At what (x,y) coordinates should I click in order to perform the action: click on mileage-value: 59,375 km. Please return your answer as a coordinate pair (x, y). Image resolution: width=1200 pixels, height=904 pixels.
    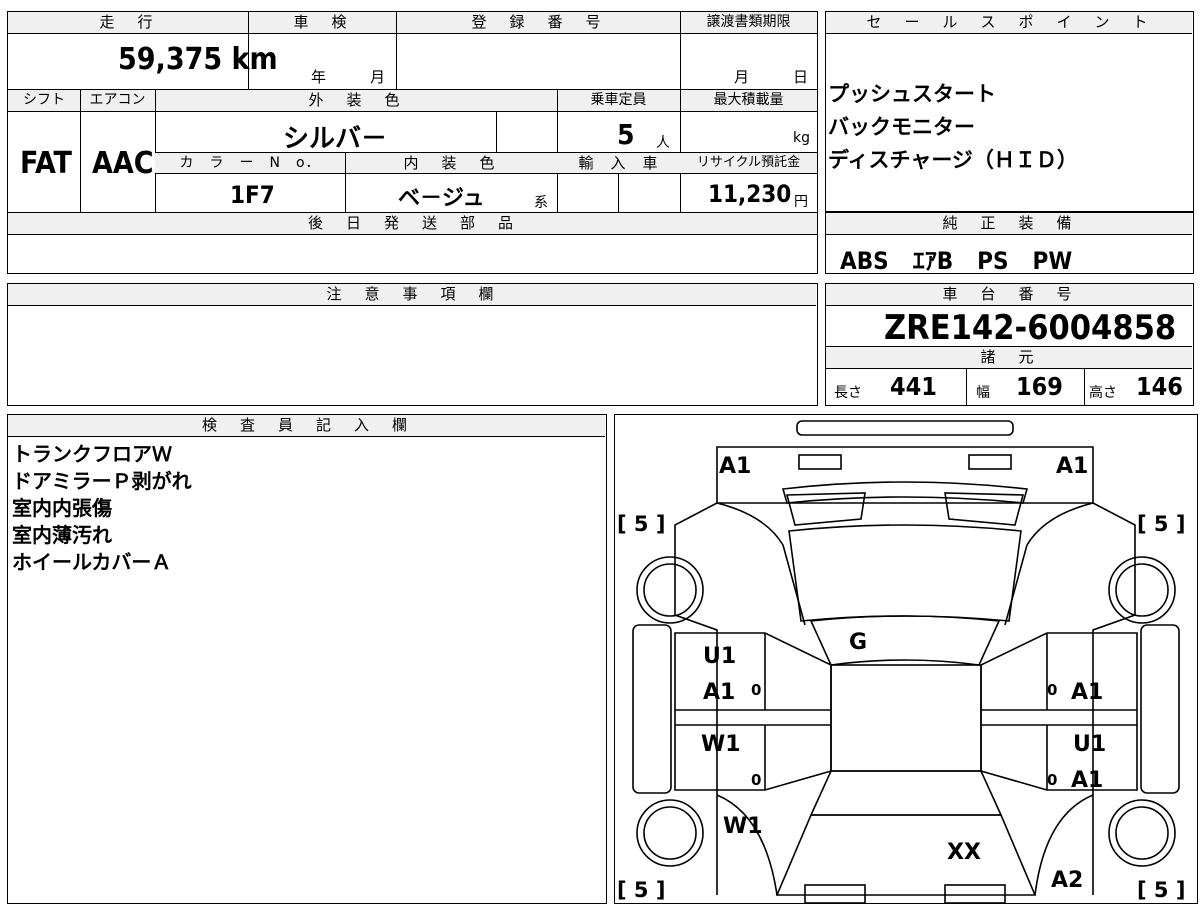
    Looking at the image, I should click on (198, 59).